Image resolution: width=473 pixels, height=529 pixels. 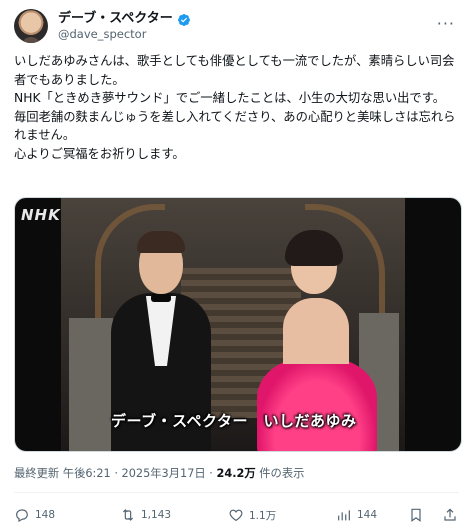 I want to click on reply-button: 148, so click(x=34, y=515).